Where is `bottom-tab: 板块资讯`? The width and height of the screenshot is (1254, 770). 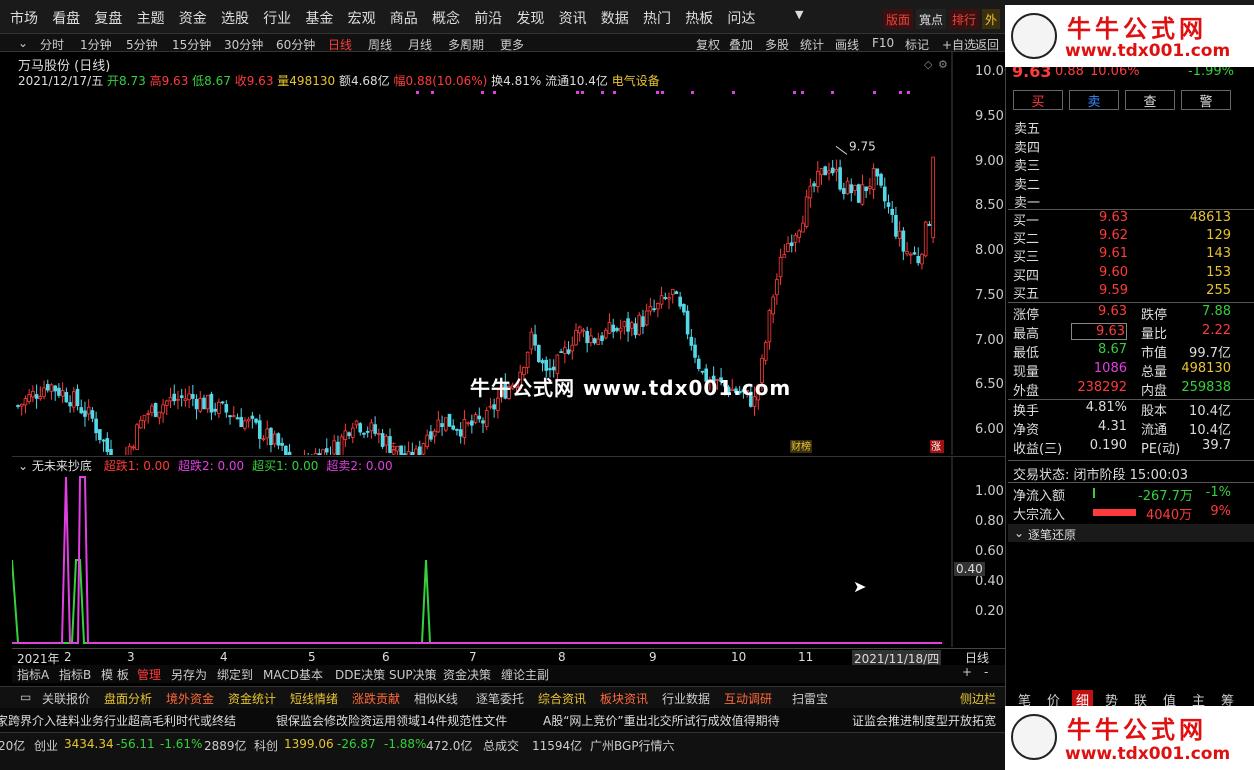
bottom-tab: 板块资讯 is located at coordinates (624, 698).